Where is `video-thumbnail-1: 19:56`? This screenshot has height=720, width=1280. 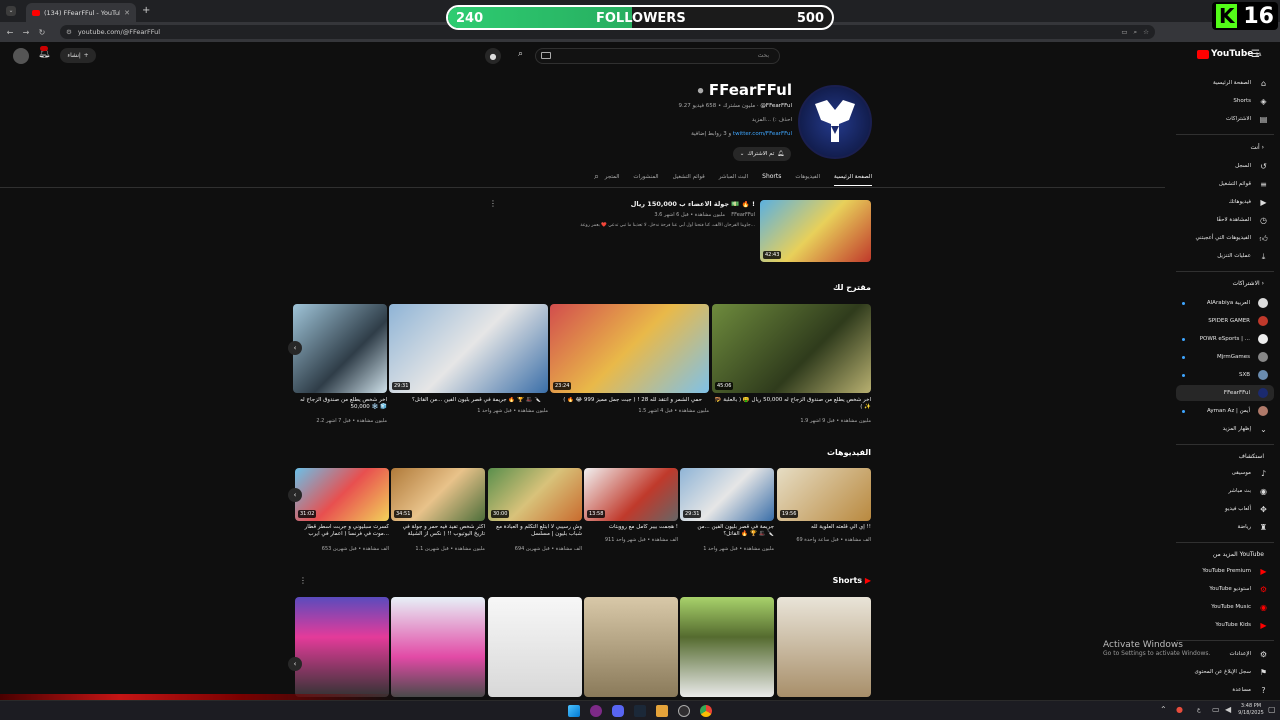
video-thumbnail-1: 19:56 is located at coordinates (824, 494).